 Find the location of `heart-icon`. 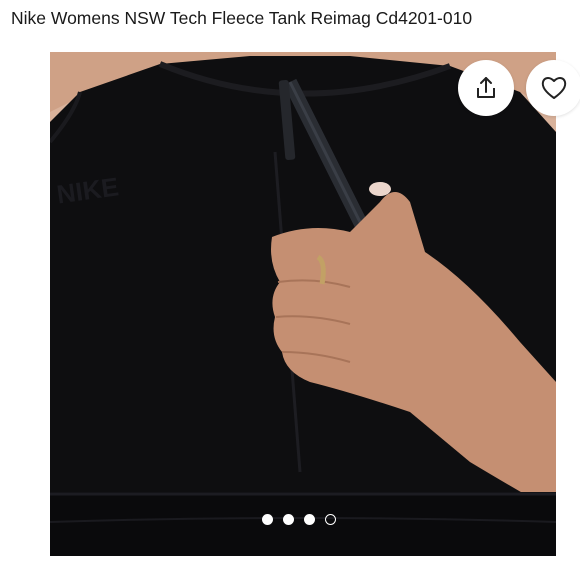

heart-icon is located at coordinates (554, 88).